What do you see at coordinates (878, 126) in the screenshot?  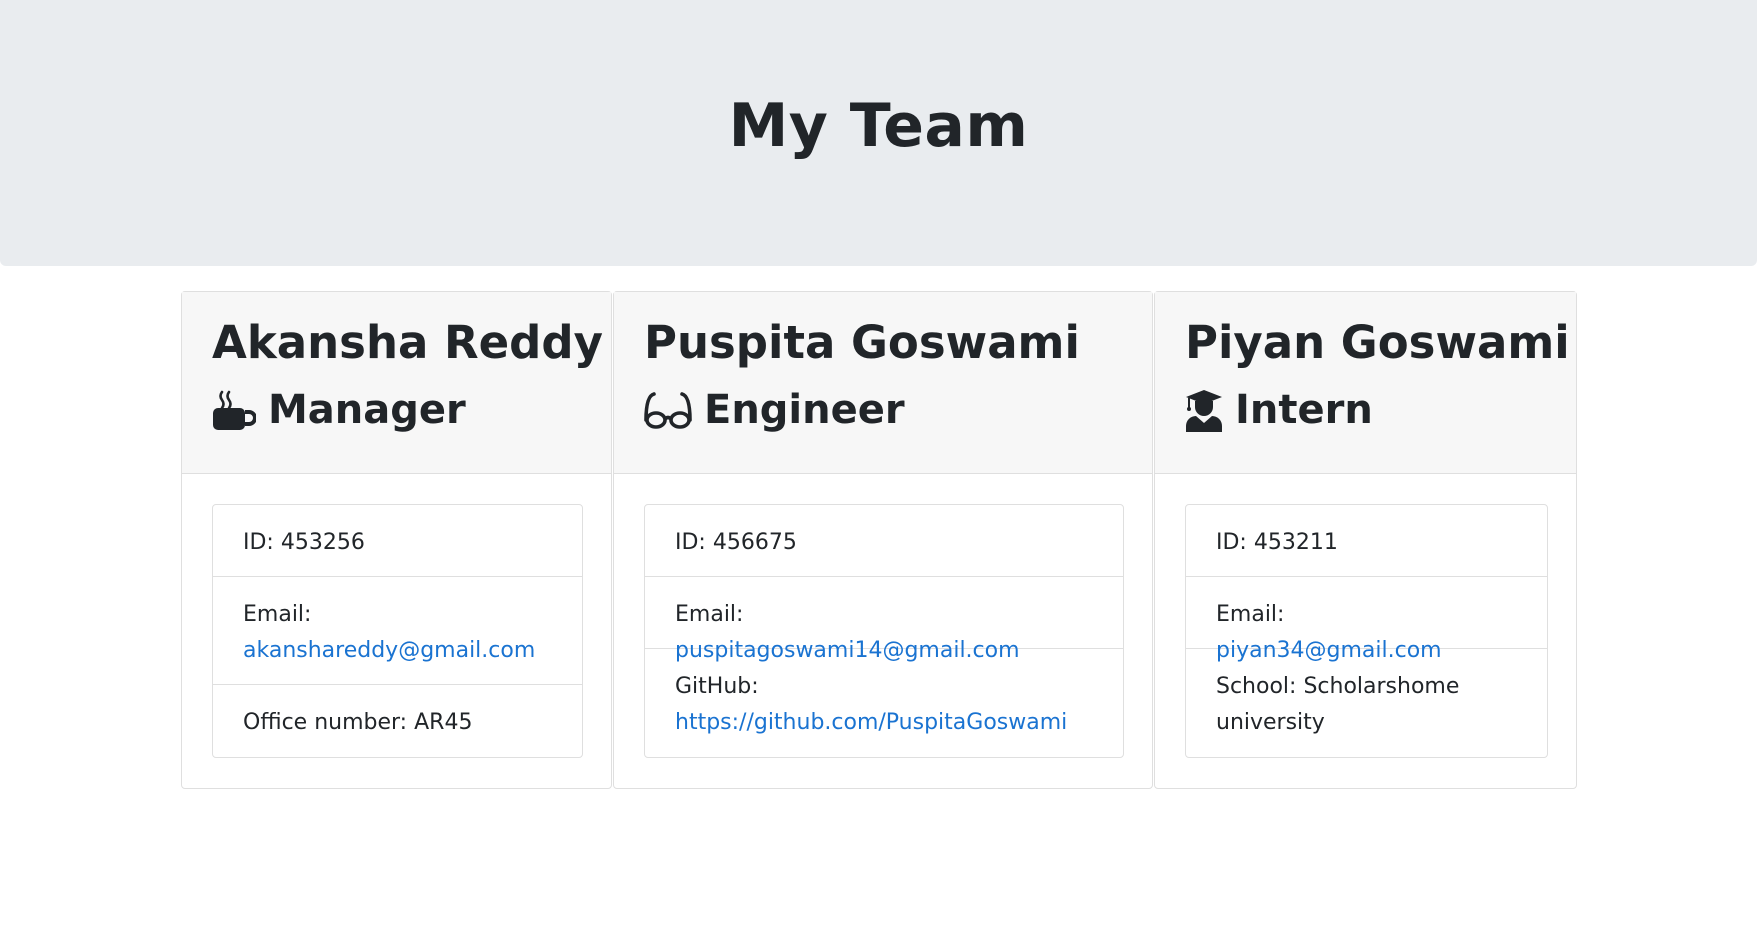 I see `page-title: My Team` at bounding box center [878, 126].